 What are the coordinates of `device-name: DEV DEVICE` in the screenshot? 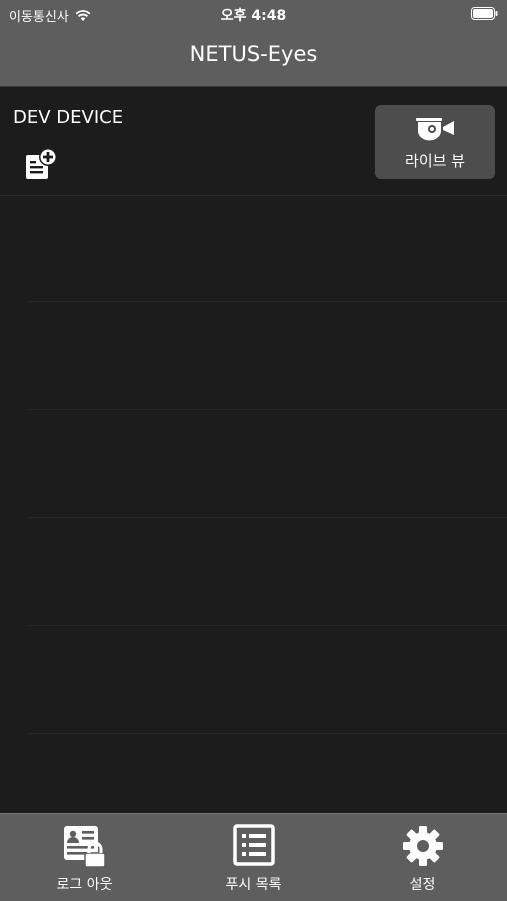 It's located at (68, 117).